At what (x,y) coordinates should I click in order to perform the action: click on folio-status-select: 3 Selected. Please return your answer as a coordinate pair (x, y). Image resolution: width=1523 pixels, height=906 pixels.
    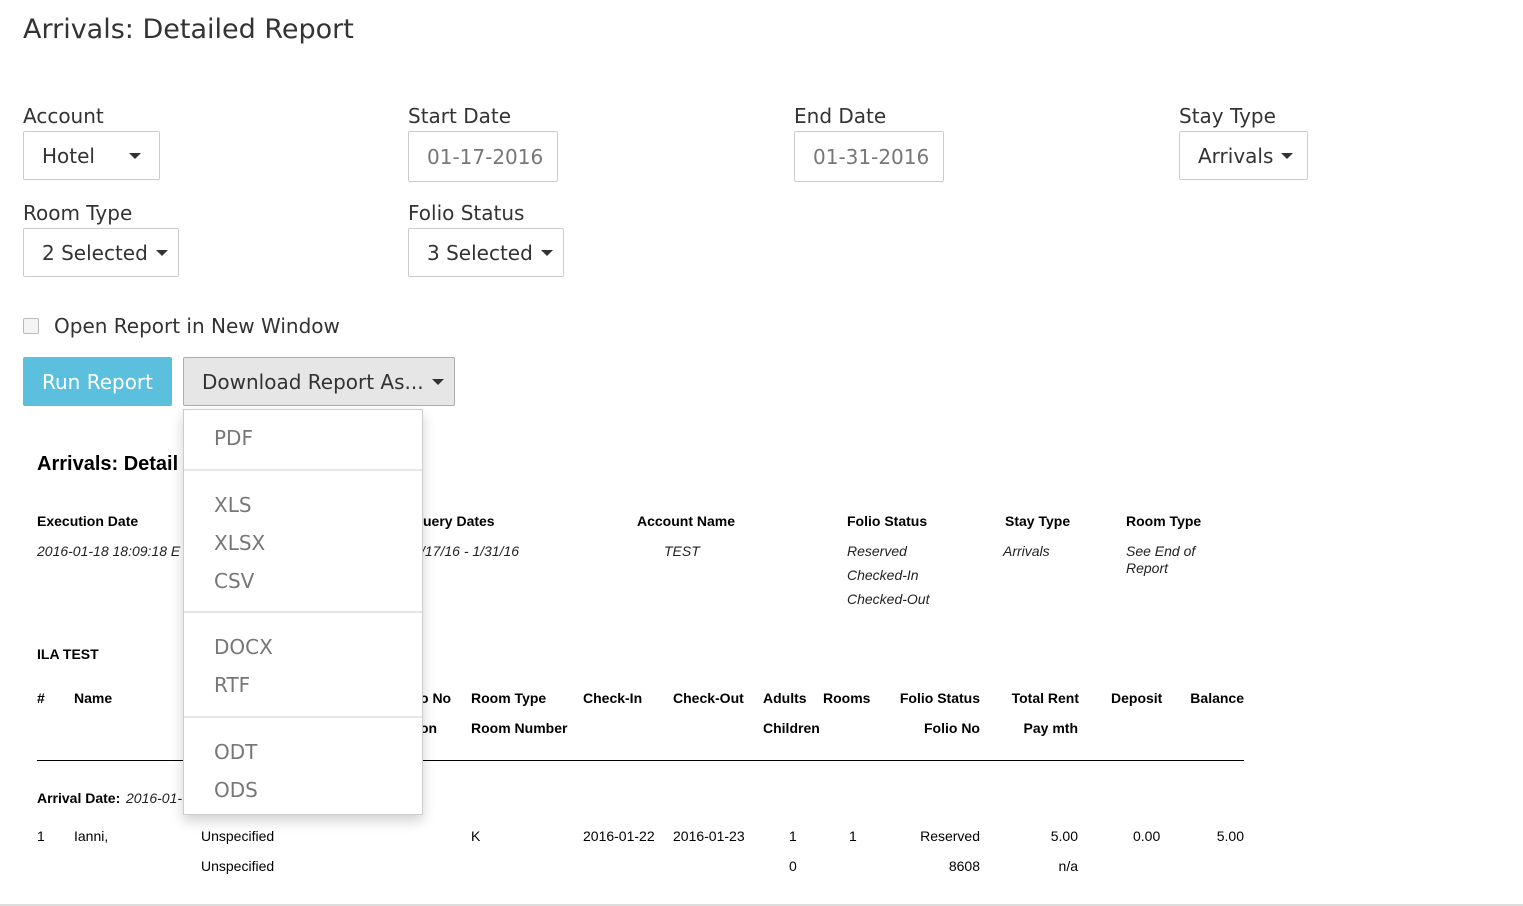
    Looking at the image, I should click on (486, 252).